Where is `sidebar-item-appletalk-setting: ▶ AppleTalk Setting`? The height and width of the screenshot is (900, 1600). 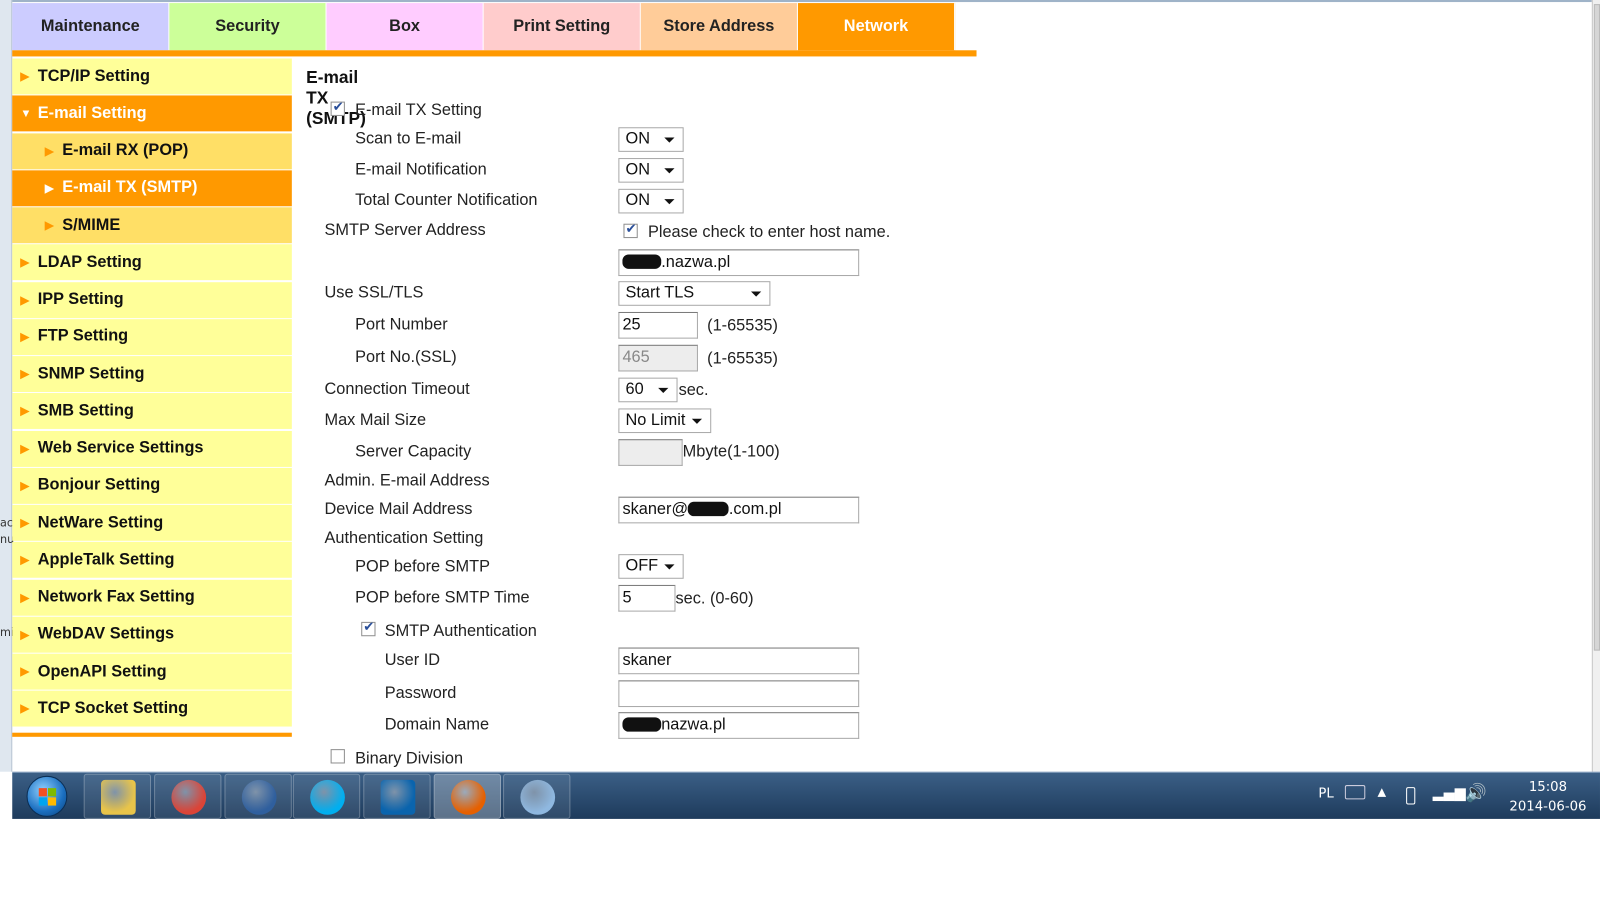 sidebar-item-appletalk-setting: ▶ AppleTalk Setting is located at coordinates (152, 560).